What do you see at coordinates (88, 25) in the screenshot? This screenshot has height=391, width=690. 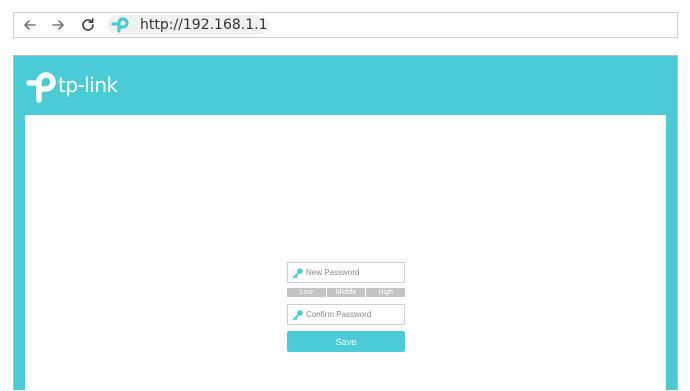 I see `reload-icon` at bounding box center [88, 25].